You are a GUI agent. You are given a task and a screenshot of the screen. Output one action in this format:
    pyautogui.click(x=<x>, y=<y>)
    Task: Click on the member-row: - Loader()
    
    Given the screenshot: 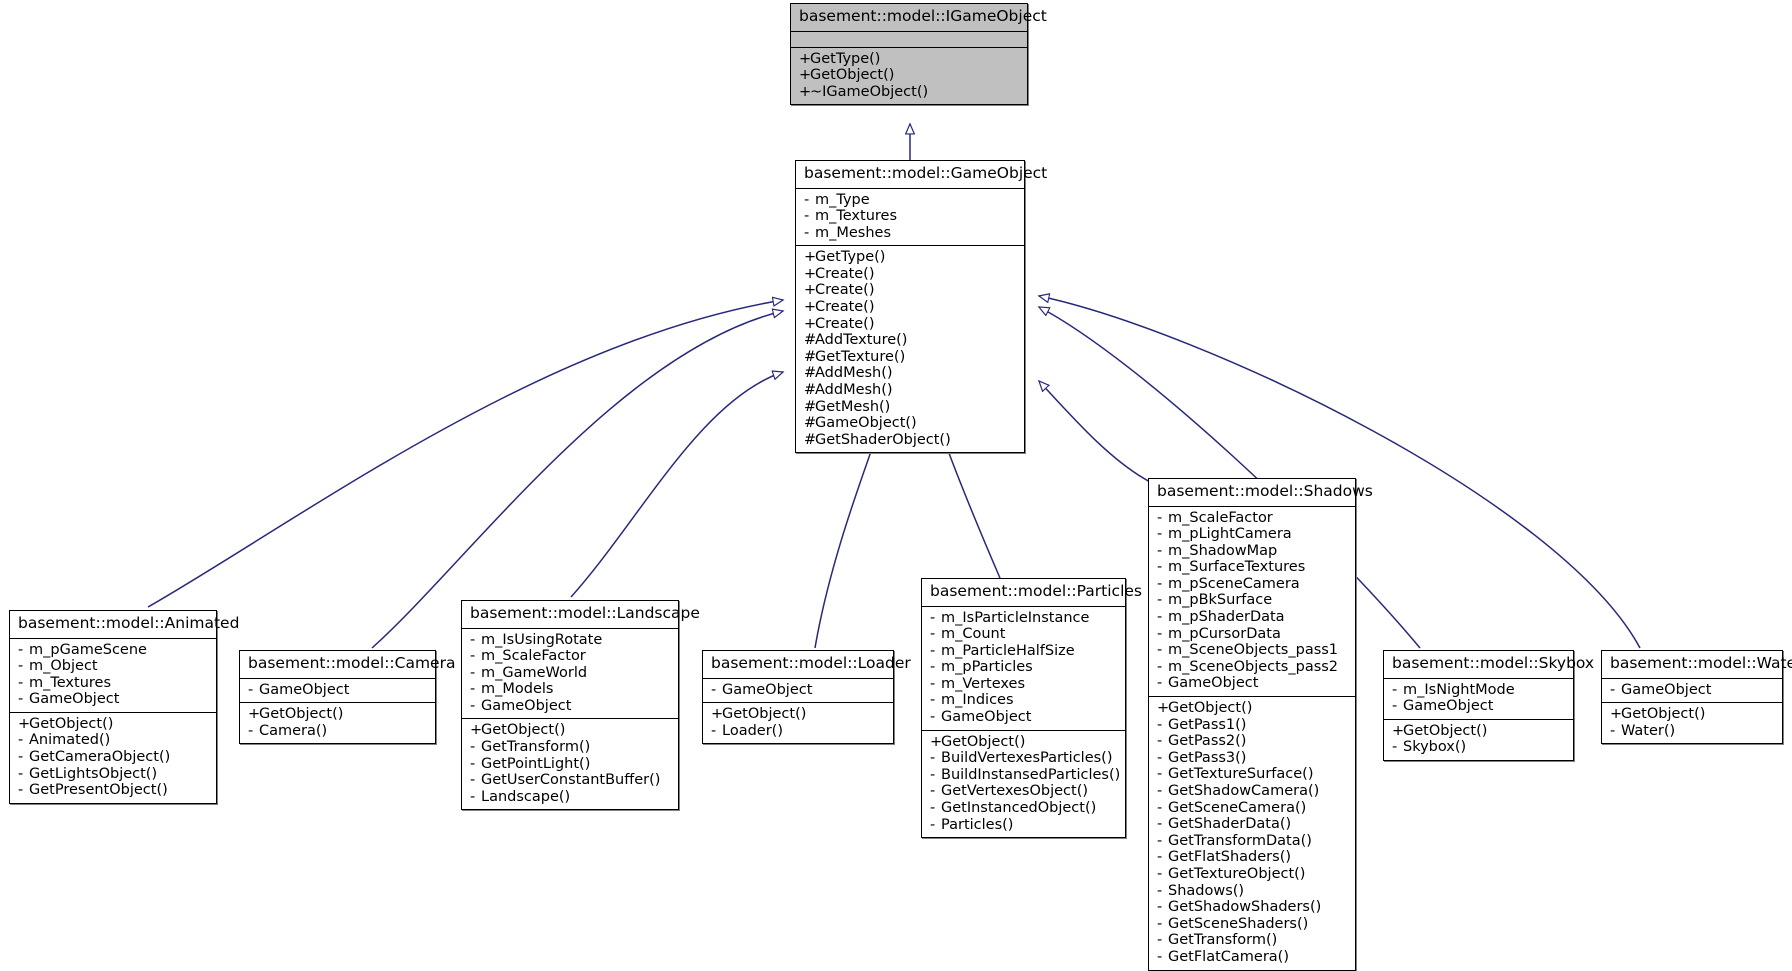 What is the action you would take?
    pyautogui.click(x=747, y=730)
    